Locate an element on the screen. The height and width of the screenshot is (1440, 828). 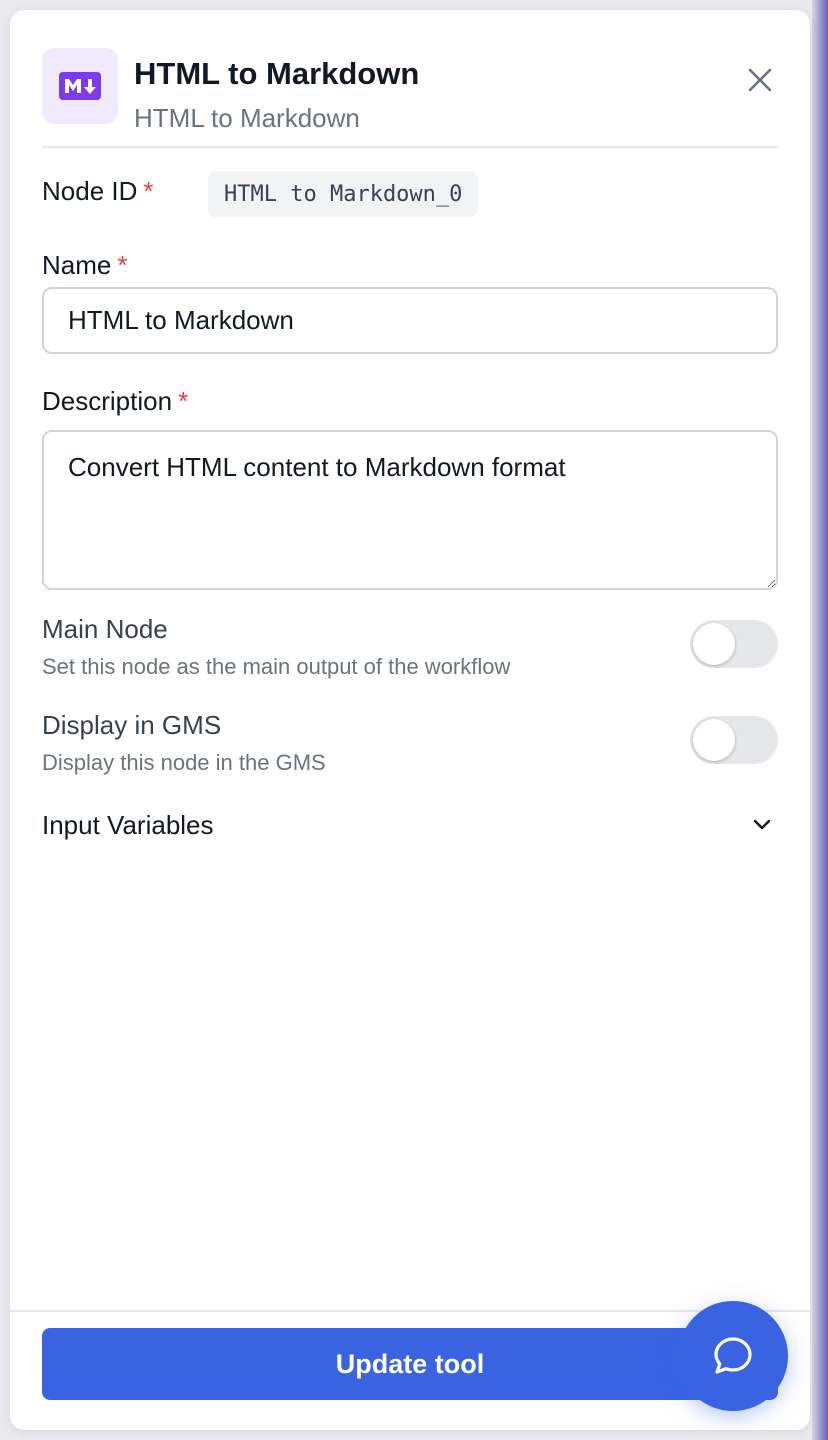
description-label-text: Description is located at coordinates (107, 401).